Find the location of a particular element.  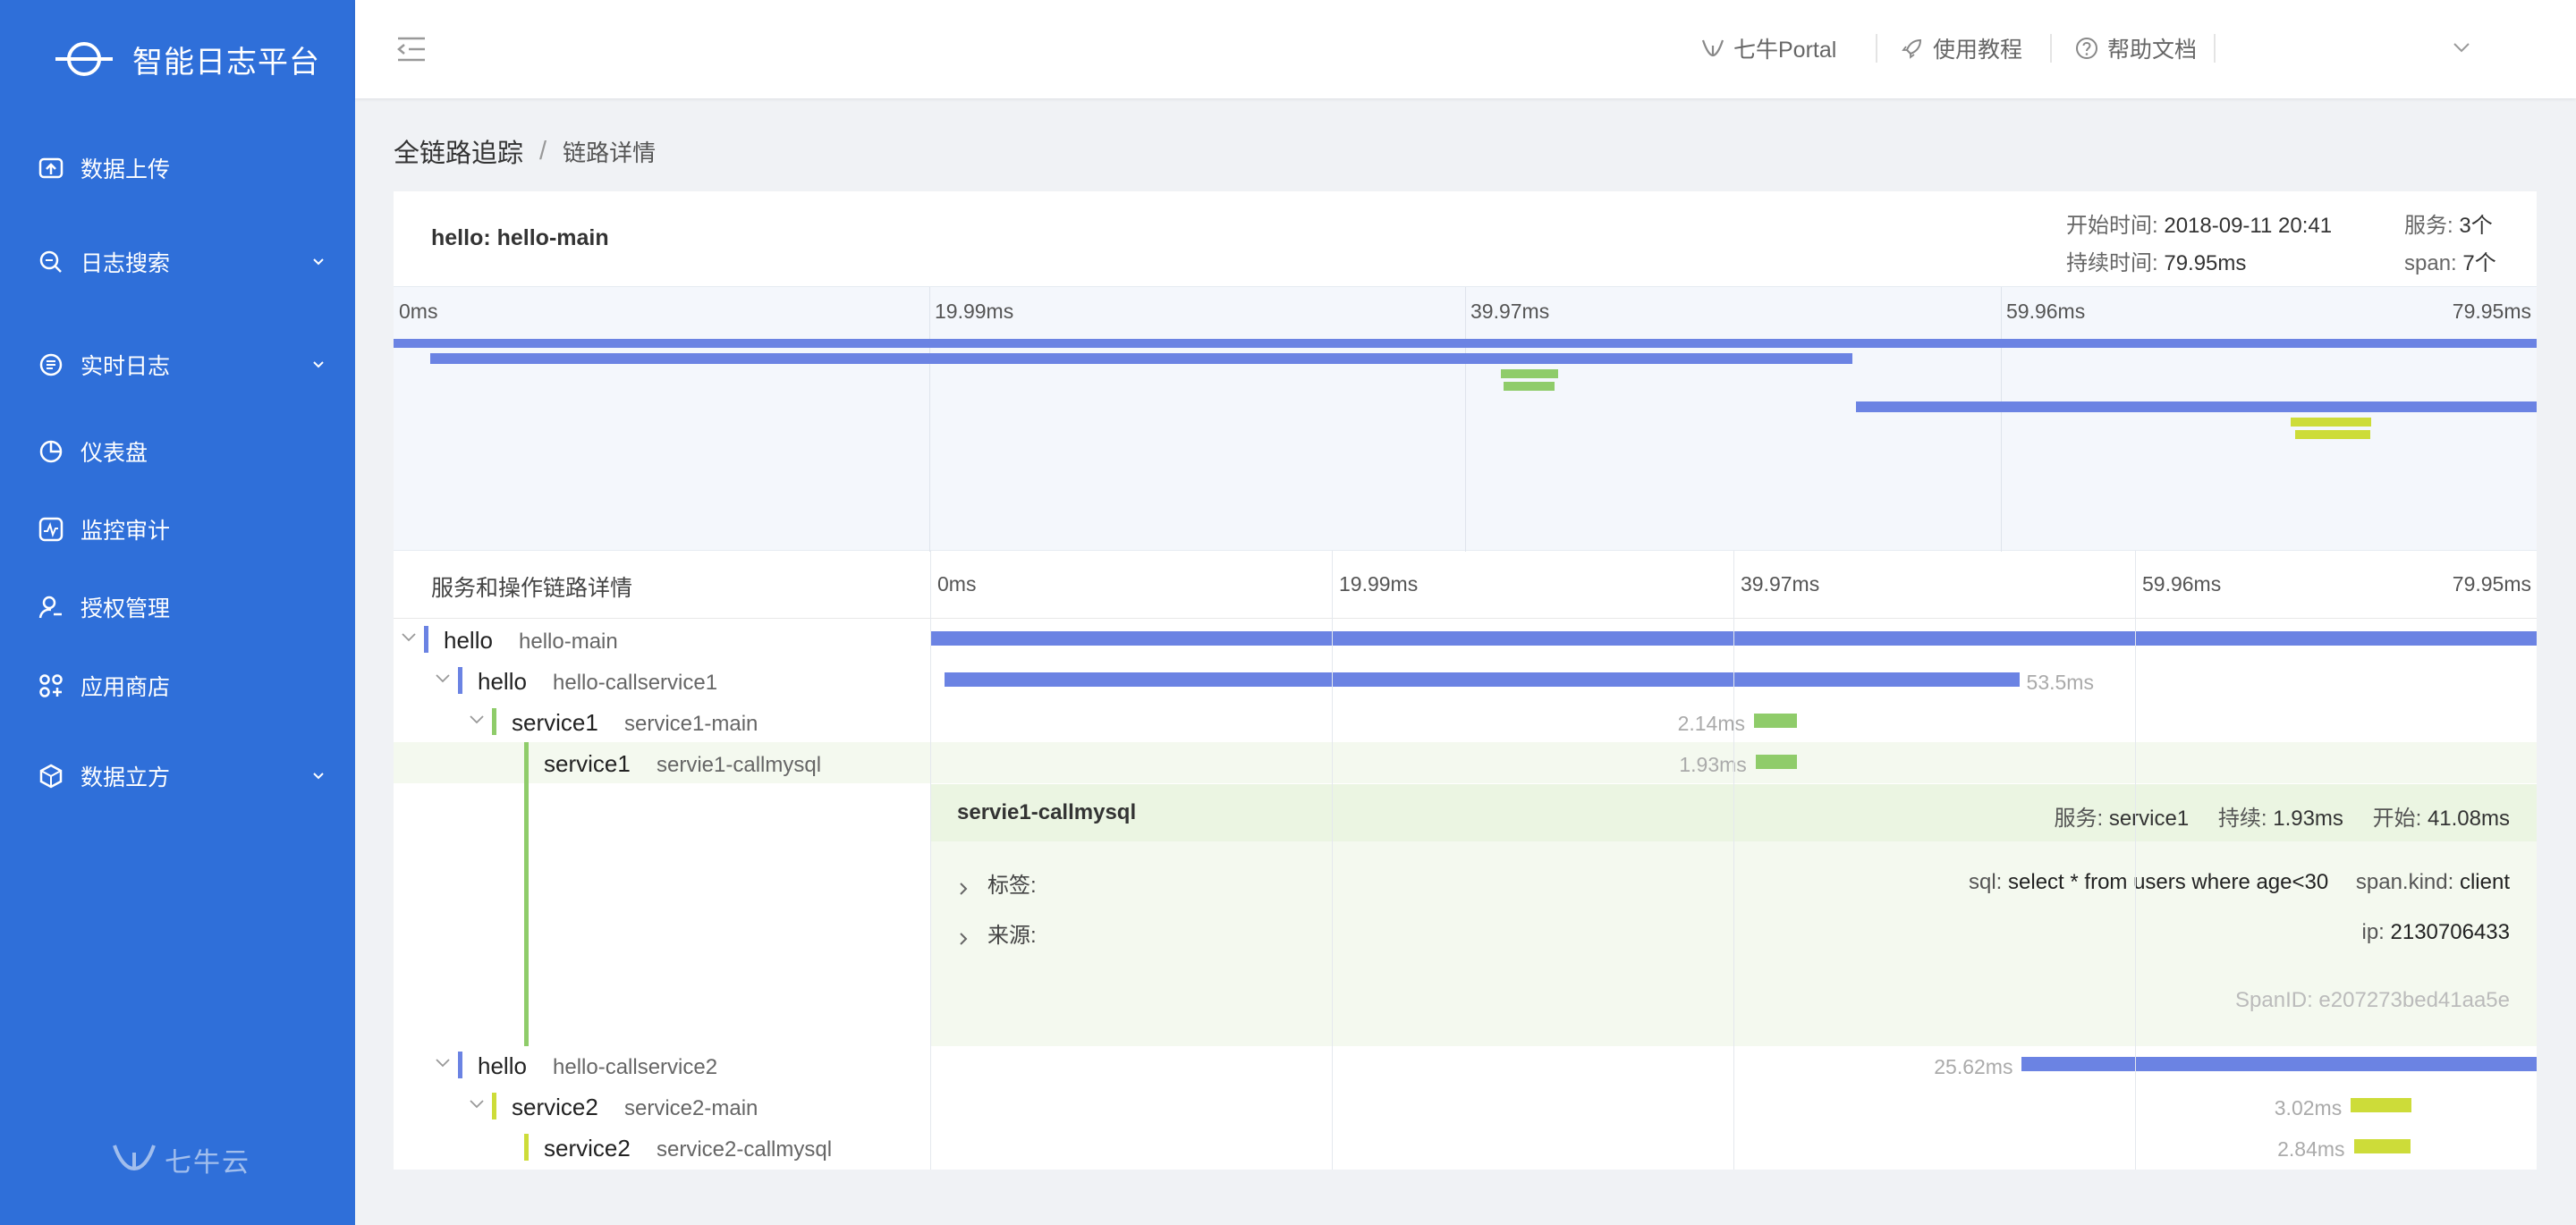

process-label: 来源: is located at coordinates (1012, 935).